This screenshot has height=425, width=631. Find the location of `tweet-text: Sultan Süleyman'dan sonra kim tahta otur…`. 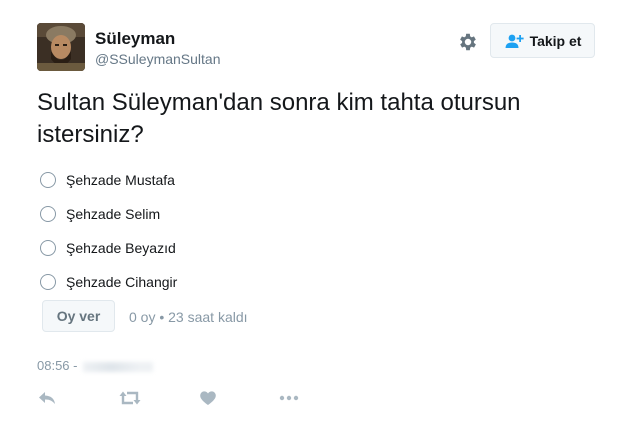

tweet-text: Sultan Süleyman'dan sonra kim tahta otur… is located at coordinates (279, 118).